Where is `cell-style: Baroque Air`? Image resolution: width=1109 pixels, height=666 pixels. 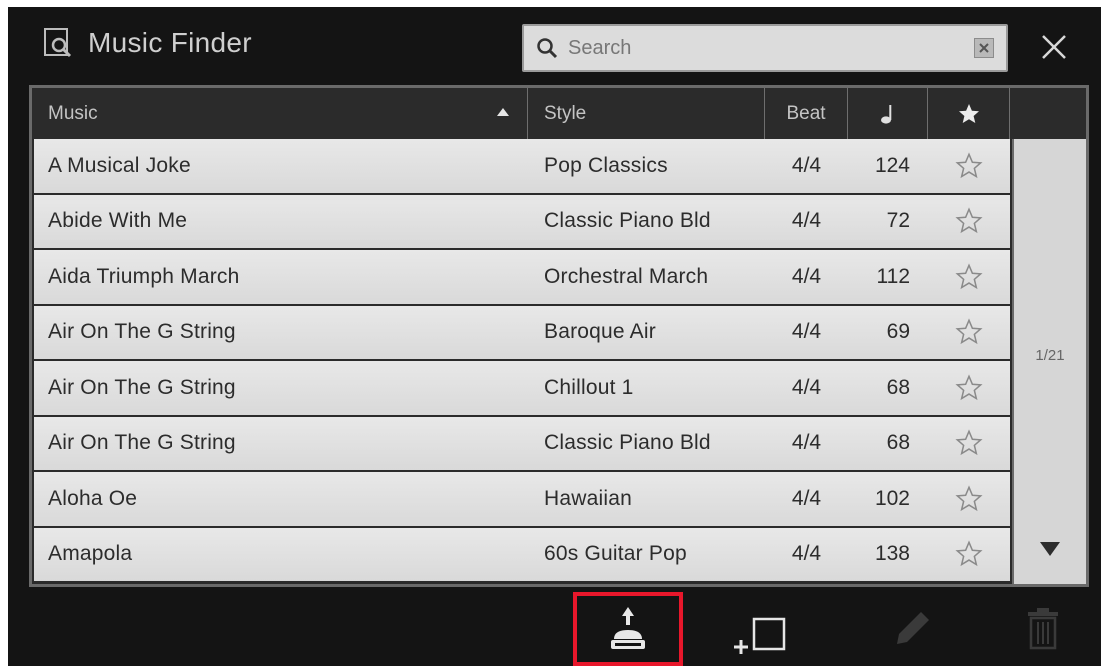
cell-style: Baroque Air is located at coordinates (600, 332).